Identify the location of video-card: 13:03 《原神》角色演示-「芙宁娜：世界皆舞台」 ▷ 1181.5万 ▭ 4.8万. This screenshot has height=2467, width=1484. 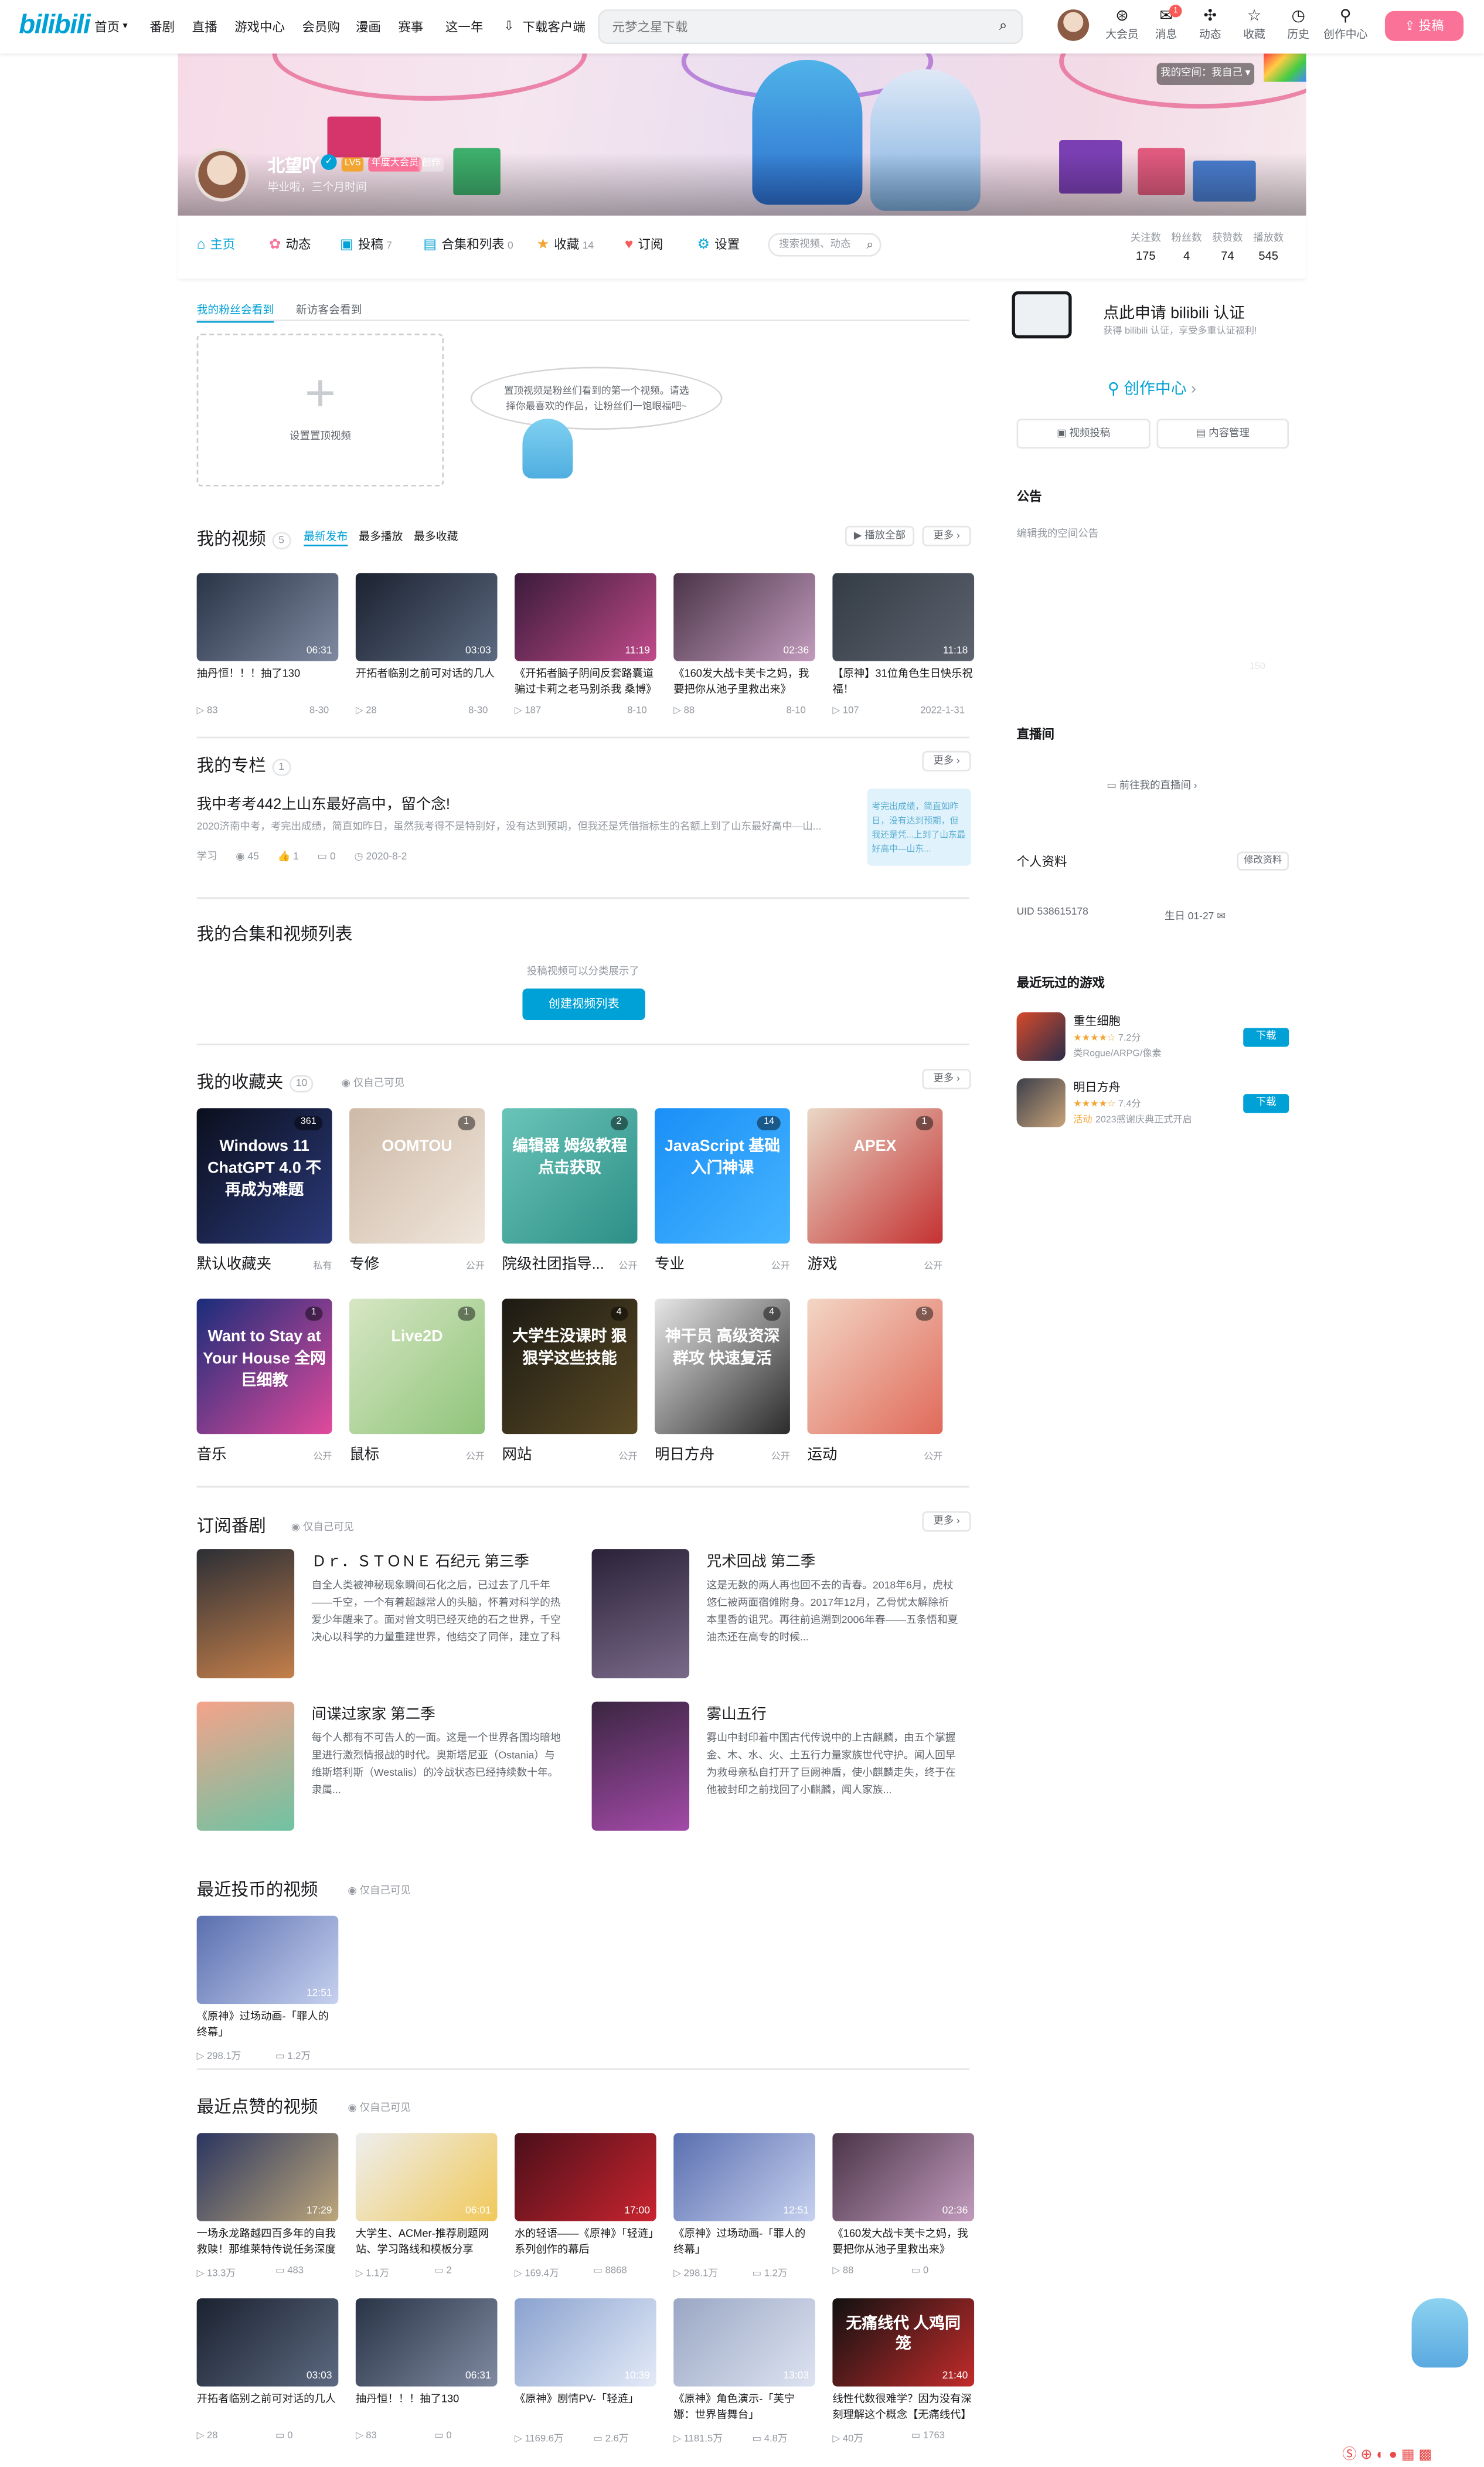
(744, 2371).